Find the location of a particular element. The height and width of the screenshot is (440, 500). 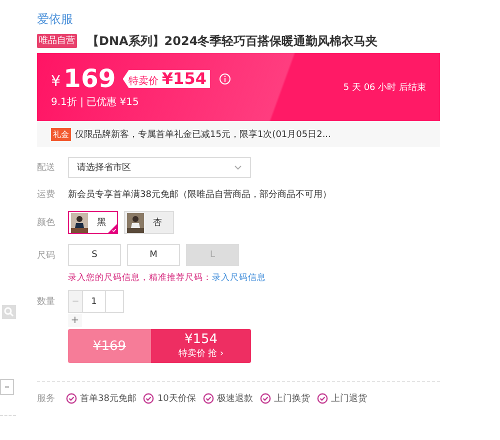

service-item: 上门退货 is located at coordinates (348, 398).